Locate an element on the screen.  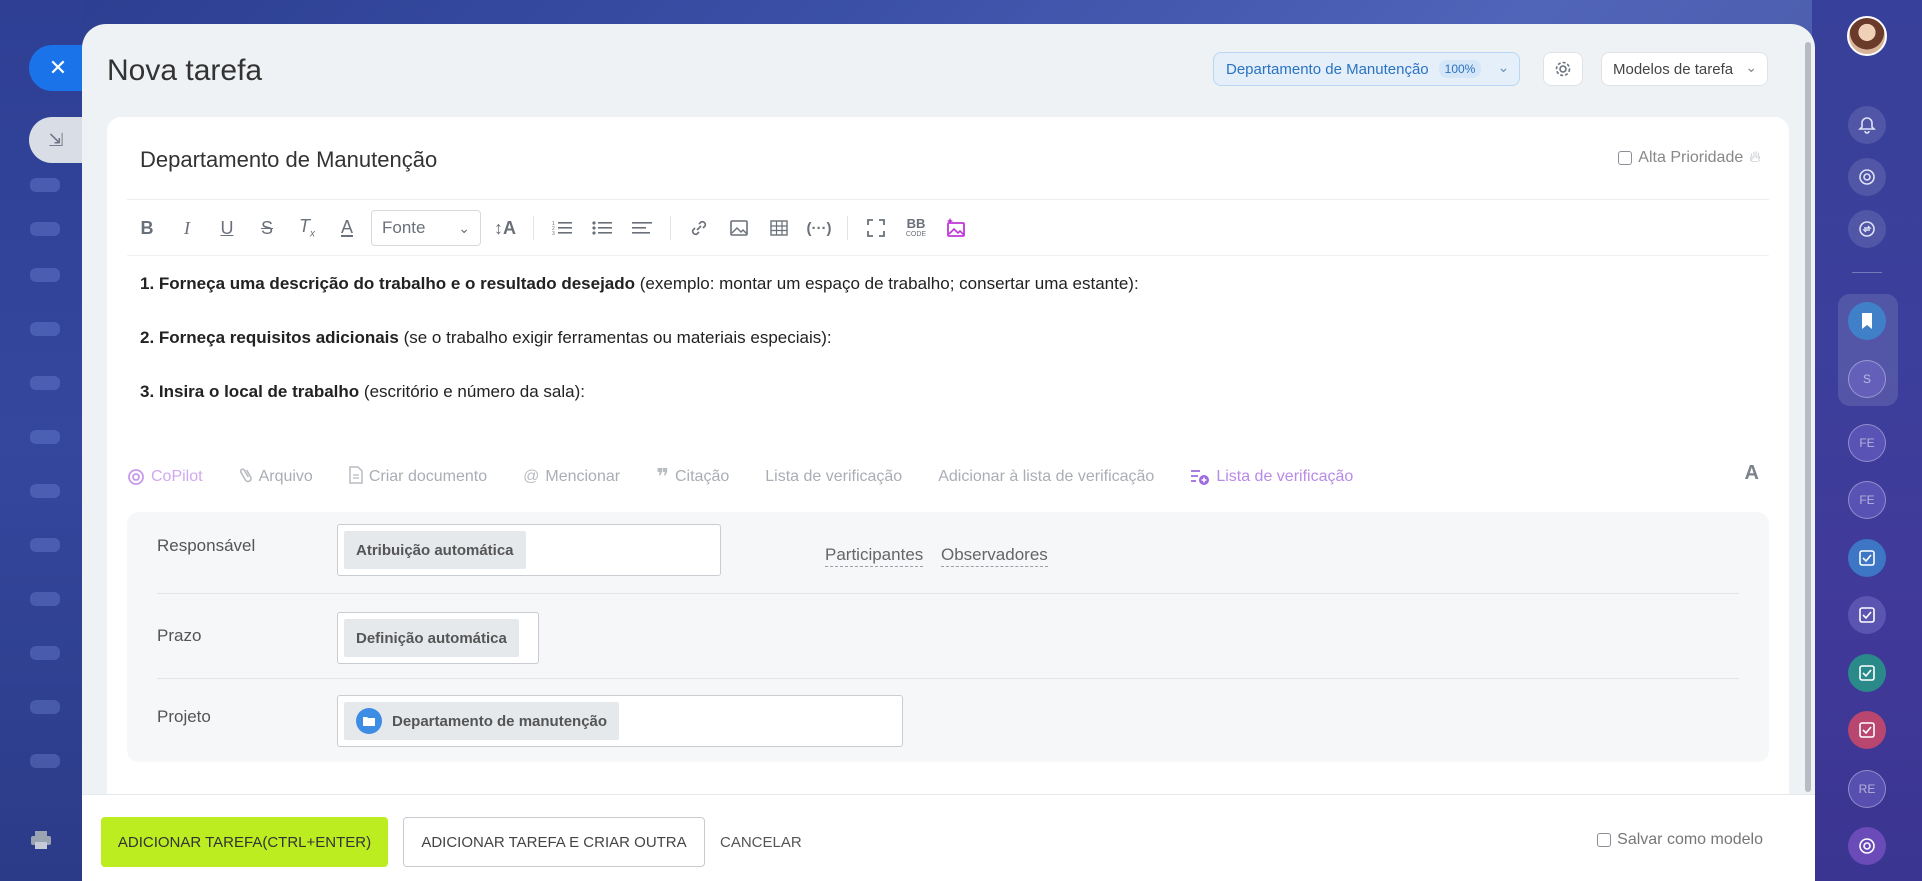
scrollbar is located at coordinates (1808, 417).